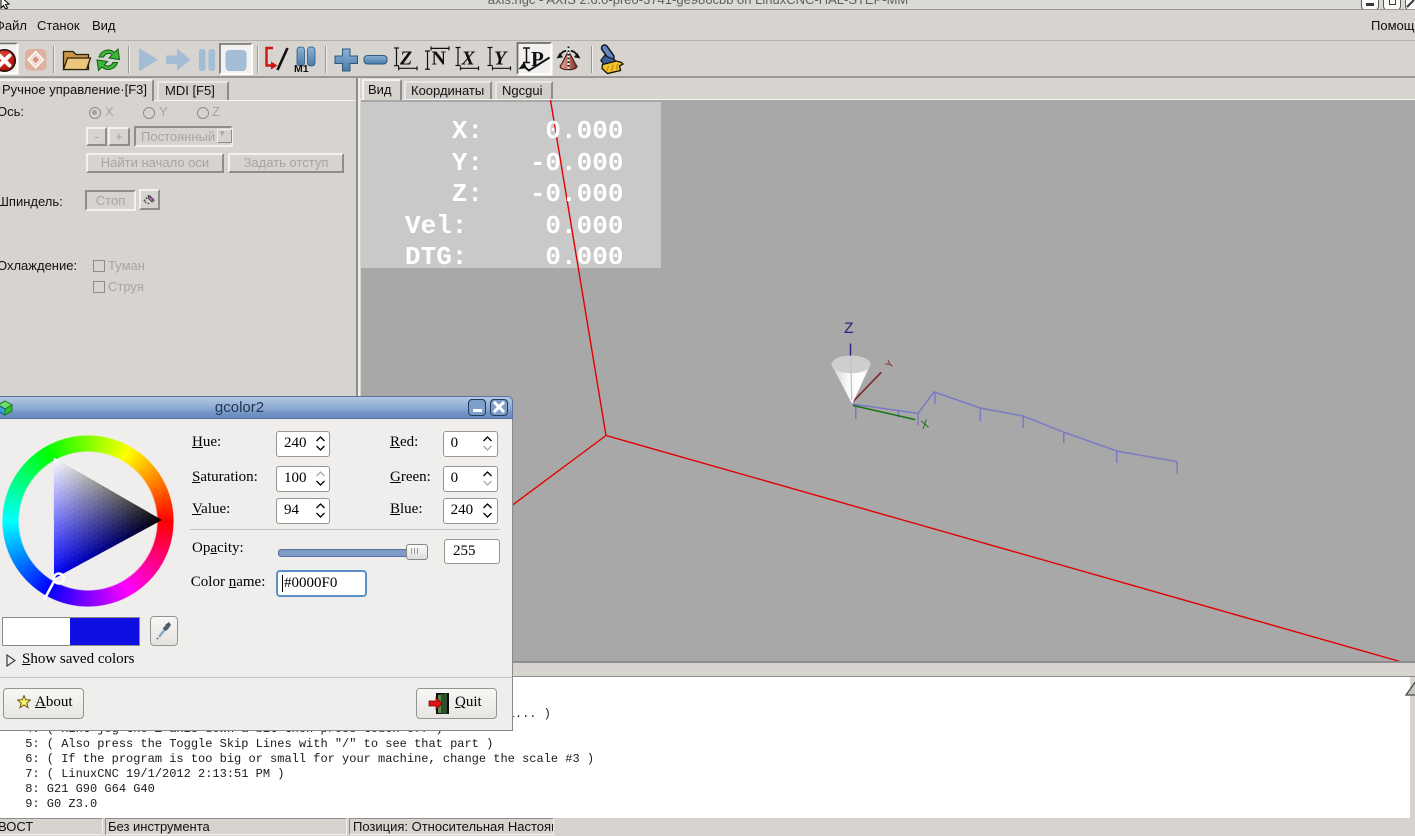 This screenshot has width=1415, height=836. Describe the element at coordinates (537, 59) in the screenshot. I see `svg-text: P` at that location.